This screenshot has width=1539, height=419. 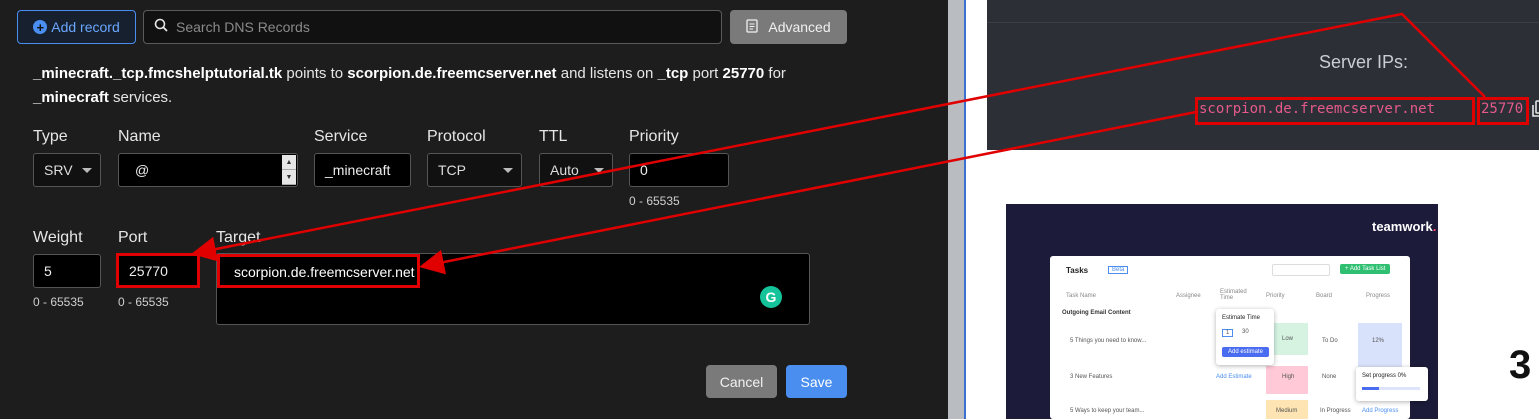 I want to click on ttl-label: TTL, so click(x=553, y=136).